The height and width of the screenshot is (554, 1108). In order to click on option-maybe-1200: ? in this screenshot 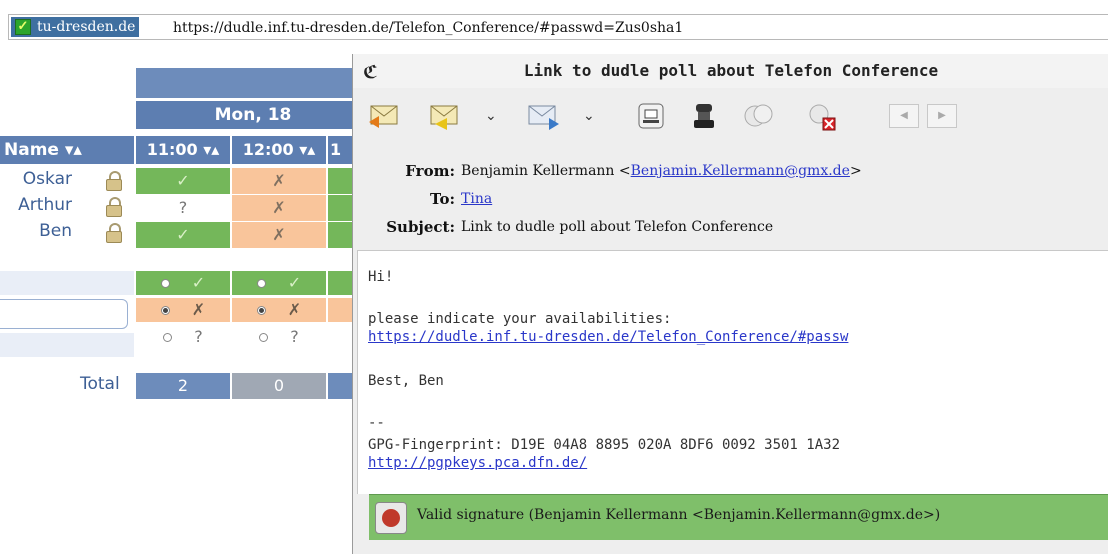, I will do `click(279, 337)`.